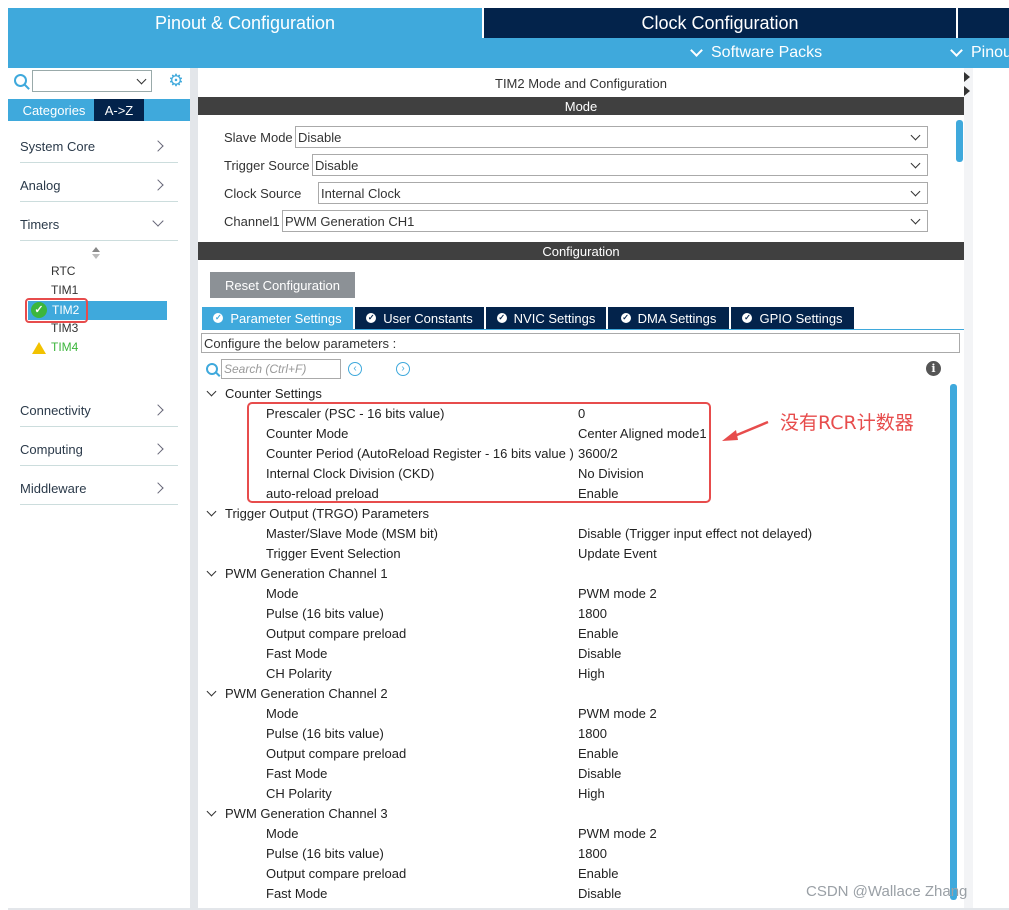 This screenshot has height=910, width=1009. Describe the element at coordinates (119, 110) in the screenshot. I see `tab-a-to-z: A->Z` at that location.